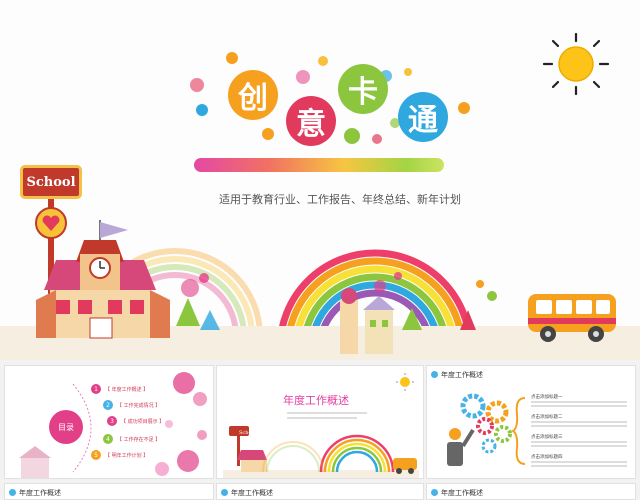  I want to click on title-char: 创, so click(253, 95).